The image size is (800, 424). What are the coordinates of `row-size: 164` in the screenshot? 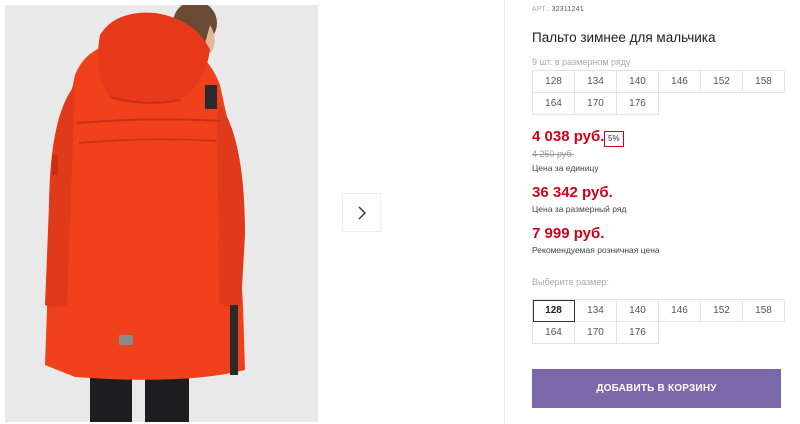 It's located at (554, 104).